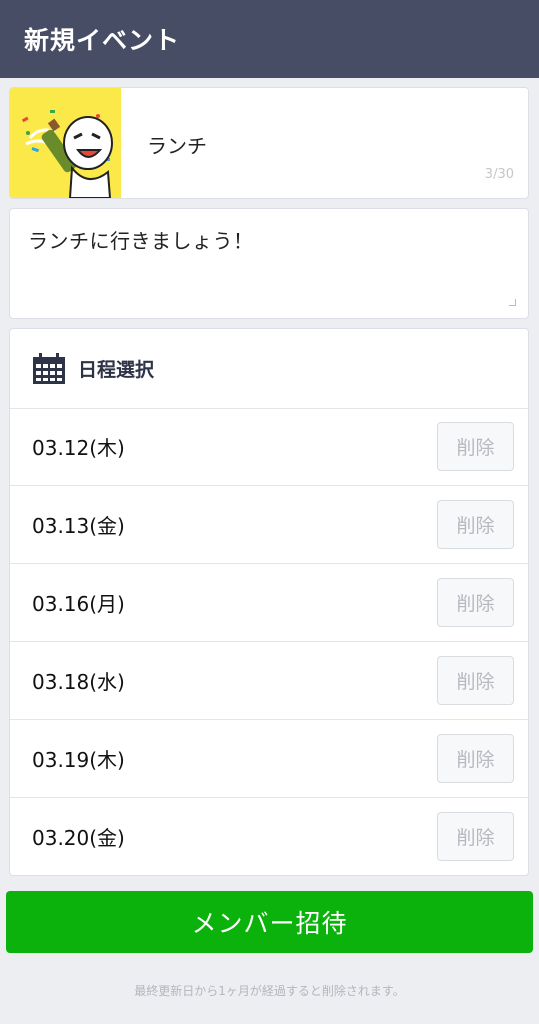  What do you see at coordinates (78, 760) in the screenshot?
I see `schedule-date: 03.19(木)` at bounding box center [78, 760].